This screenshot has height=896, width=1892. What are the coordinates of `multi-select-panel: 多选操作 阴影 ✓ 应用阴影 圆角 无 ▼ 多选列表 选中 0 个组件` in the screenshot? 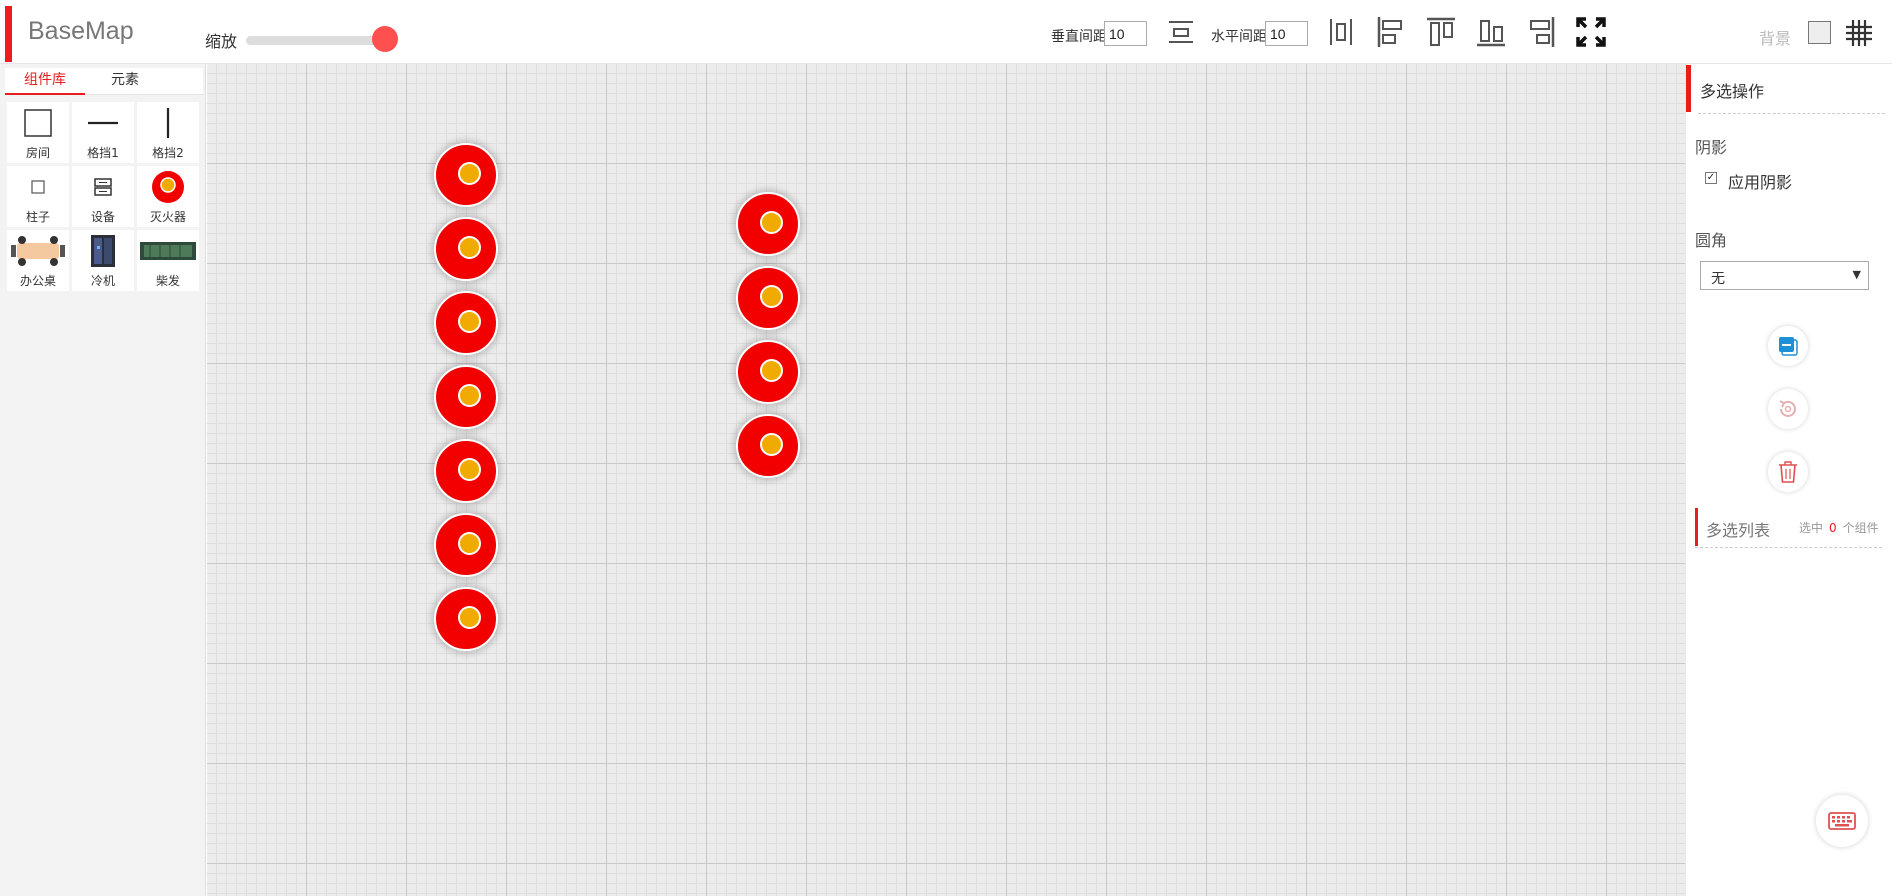 It's located at (1788, 480).